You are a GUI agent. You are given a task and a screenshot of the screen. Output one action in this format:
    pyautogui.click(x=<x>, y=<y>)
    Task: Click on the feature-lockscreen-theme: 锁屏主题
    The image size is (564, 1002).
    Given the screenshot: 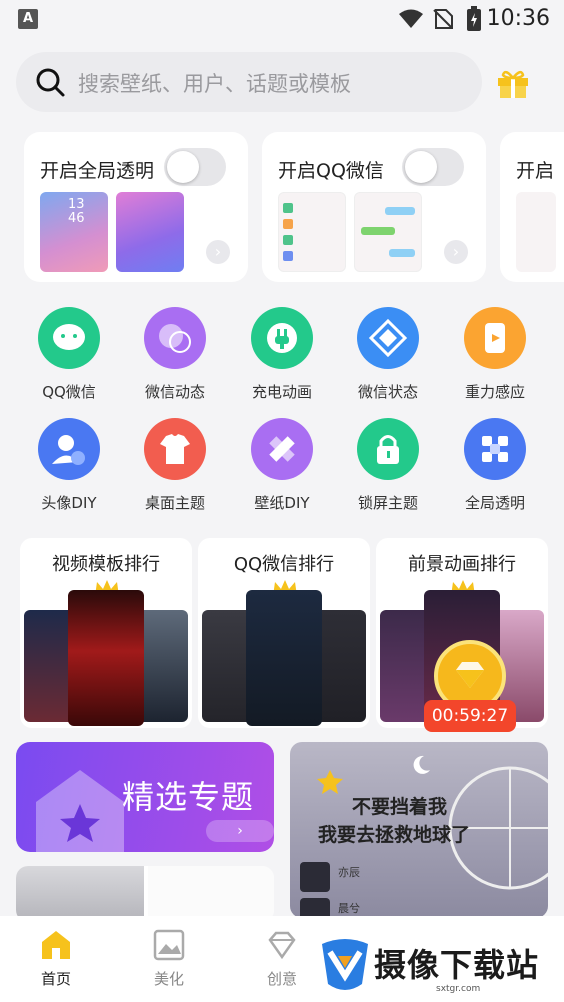 What is the action you would take?
    pyautogui.click(x=388, y=465)
    